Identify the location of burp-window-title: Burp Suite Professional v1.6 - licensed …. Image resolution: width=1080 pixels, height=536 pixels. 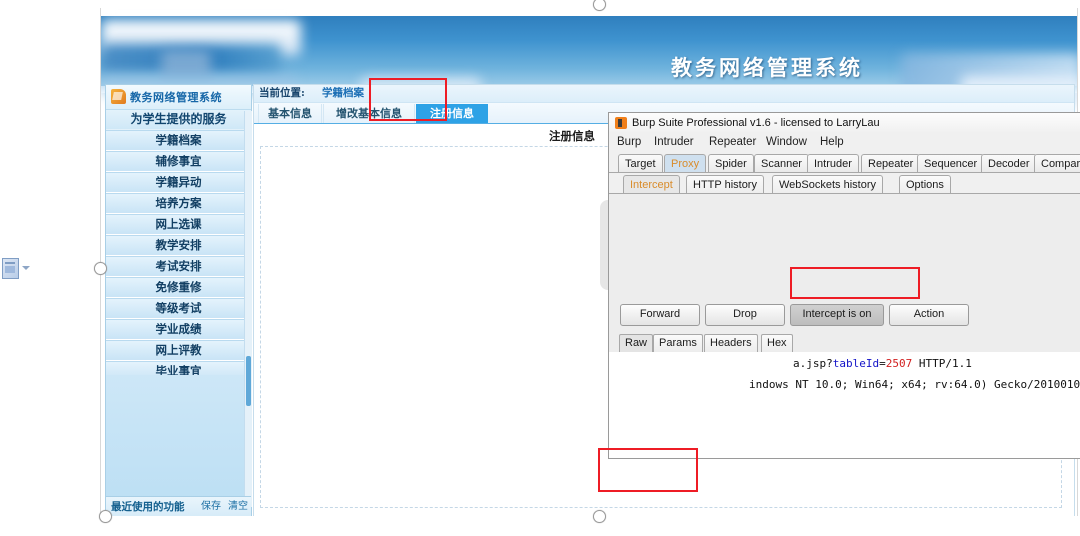
(756, 123).